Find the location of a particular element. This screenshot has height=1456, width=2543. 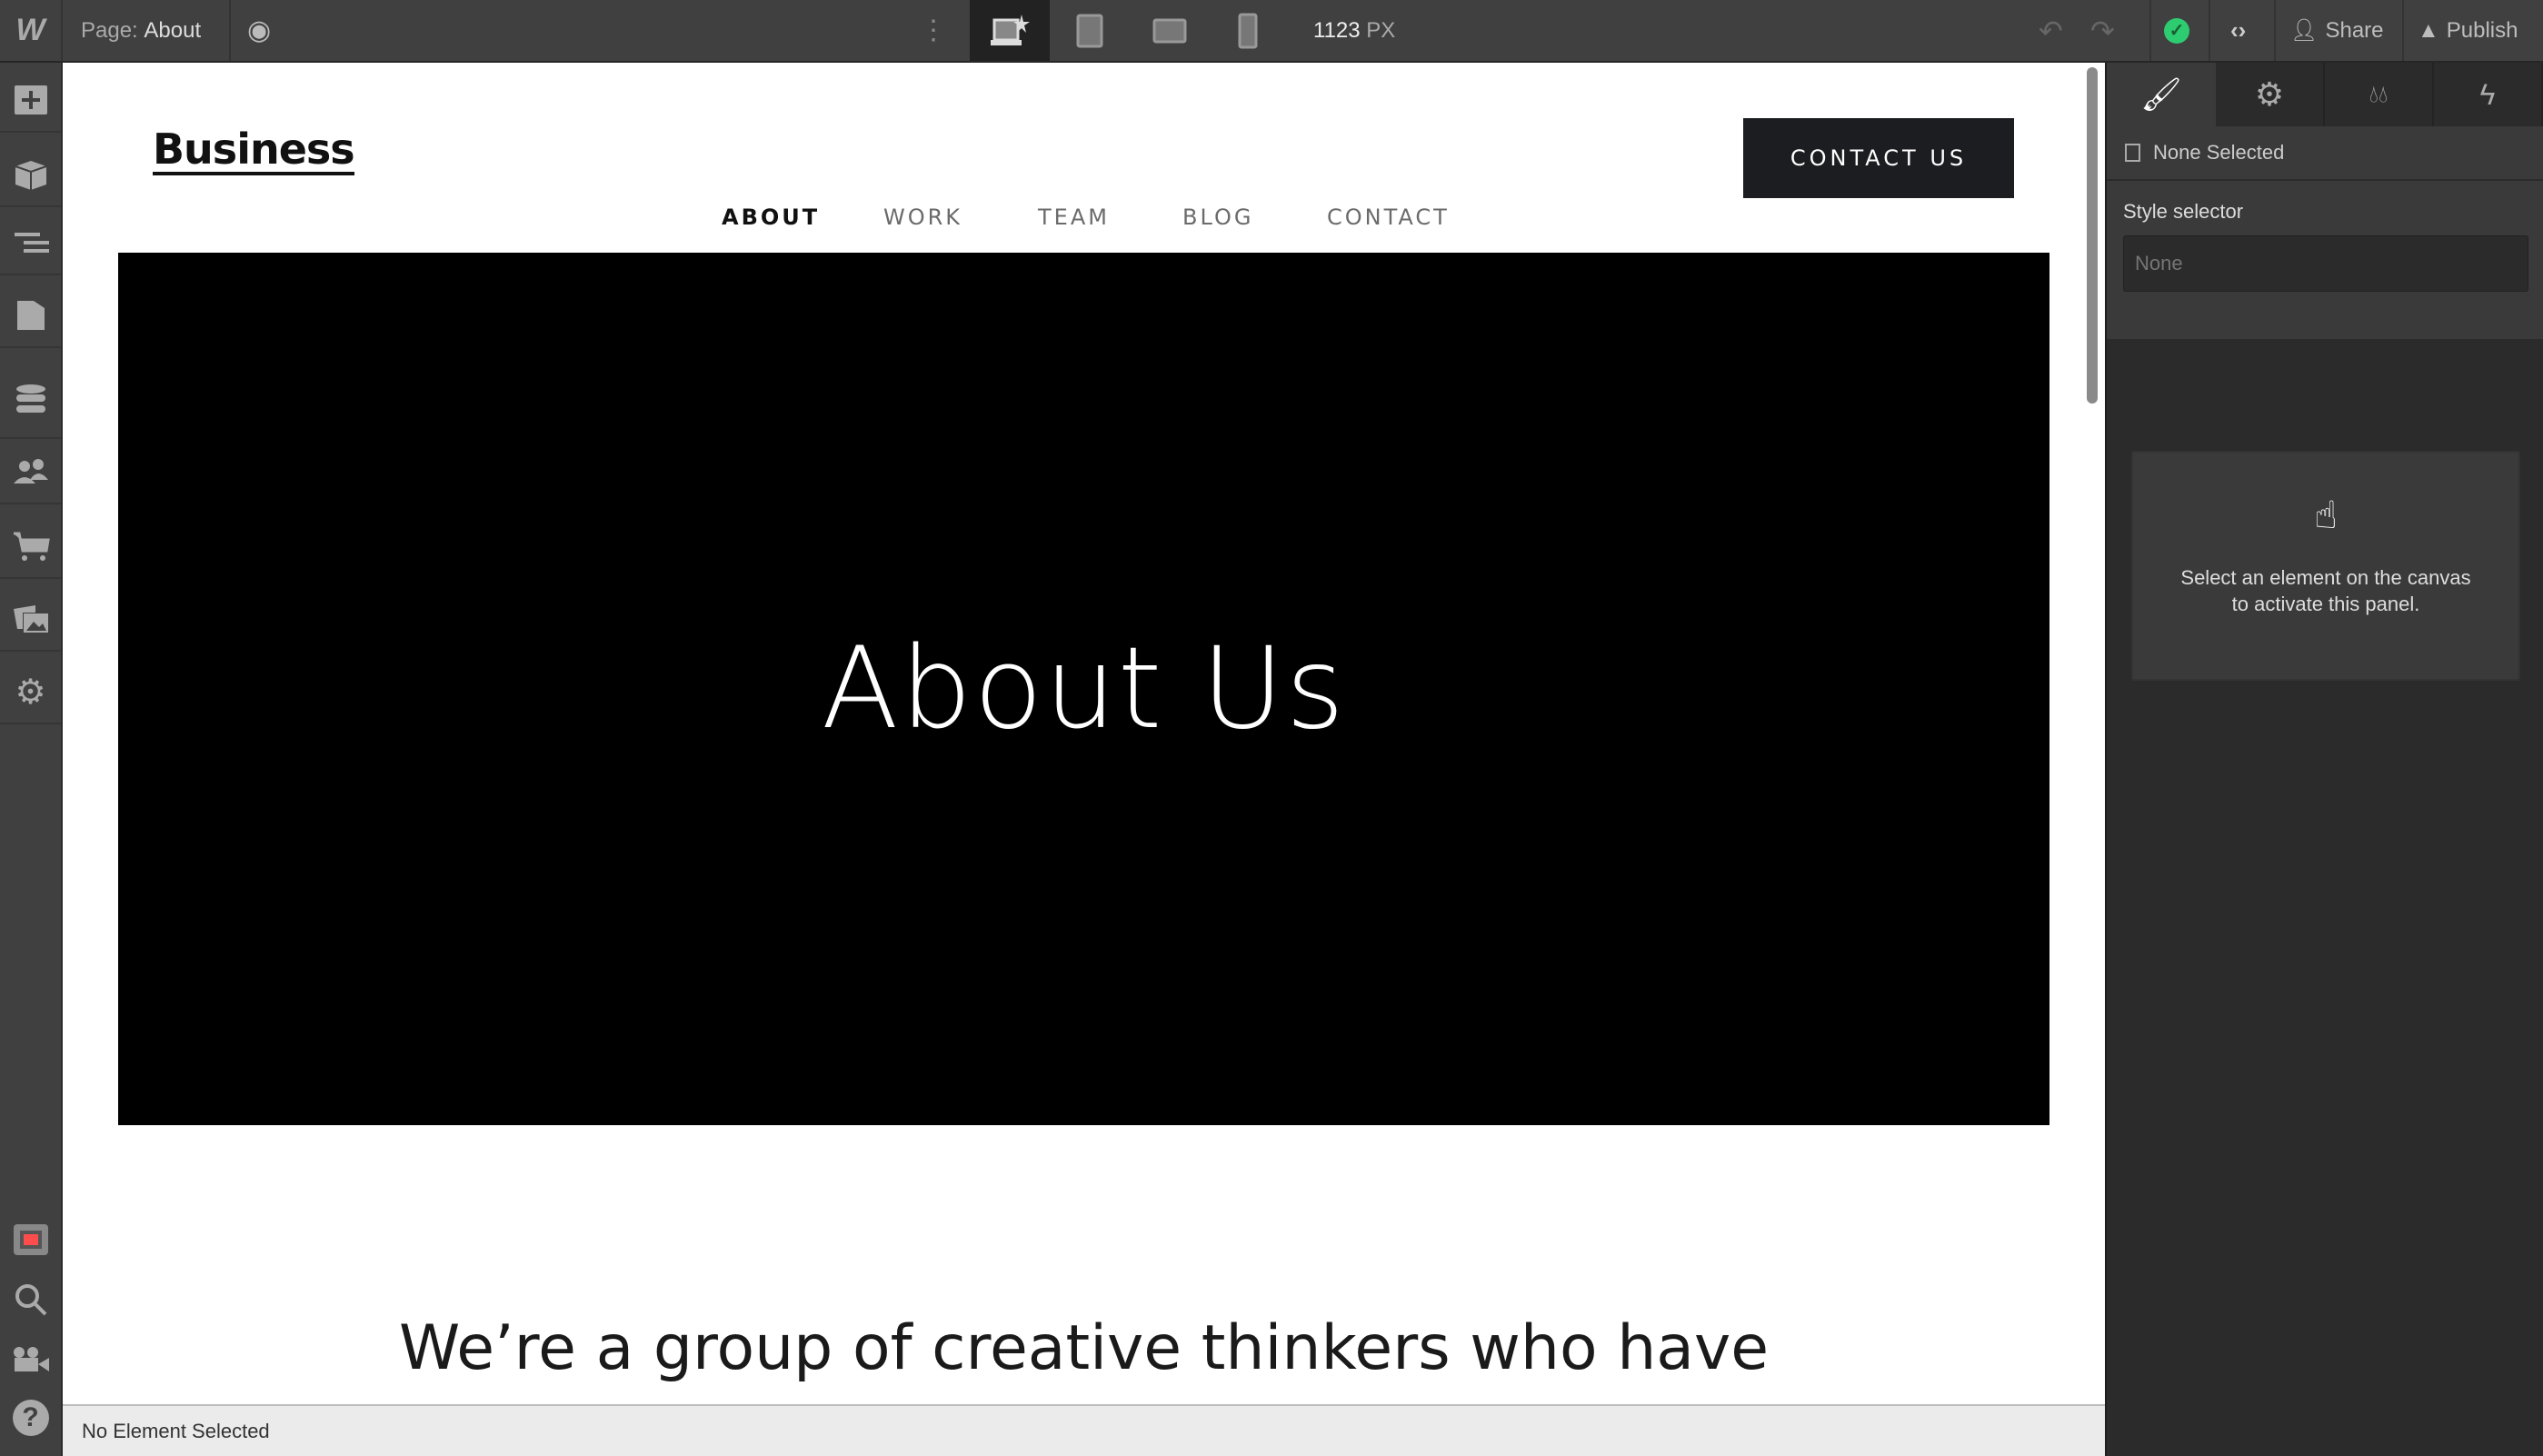

nav-work: WORK is located at coordinates (923, 217).